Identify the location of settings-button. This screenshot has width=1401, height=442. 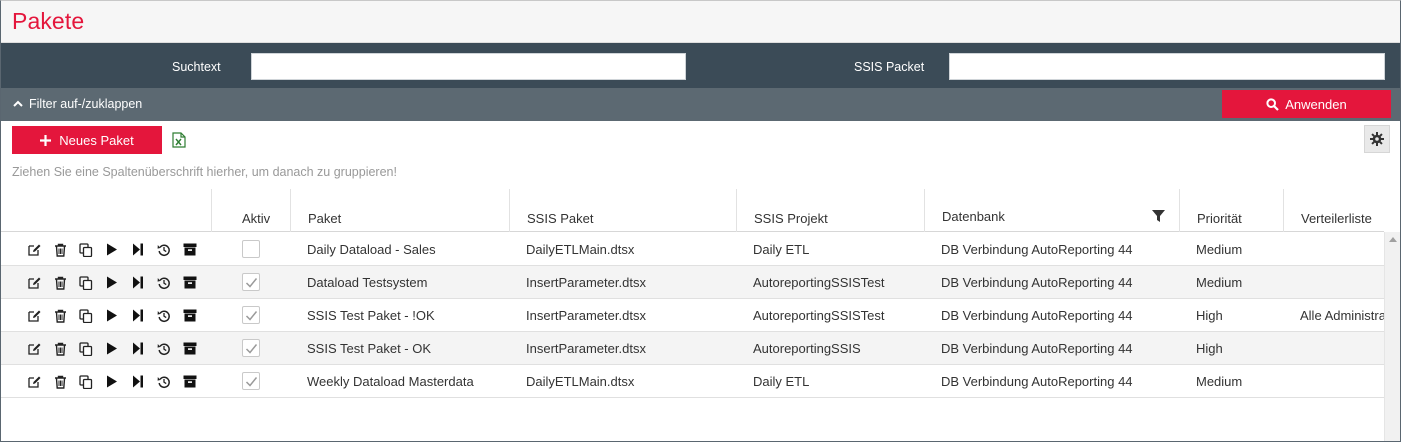
(1377, 139).